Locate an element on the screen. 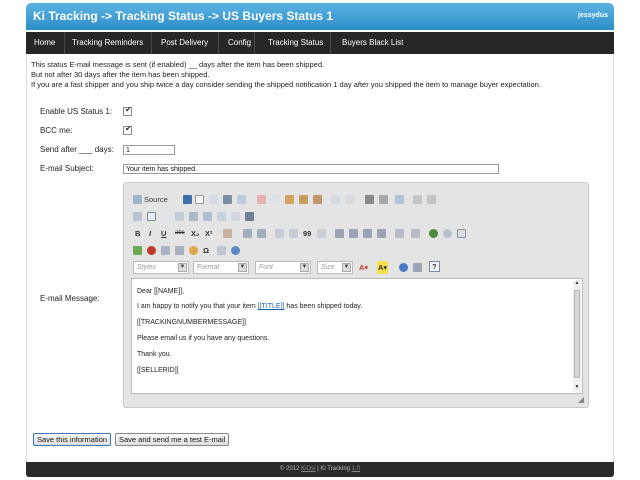 The width and height of the screenshot is (640, 480). send-after-input: 1 is located at coordinates (149, 150).